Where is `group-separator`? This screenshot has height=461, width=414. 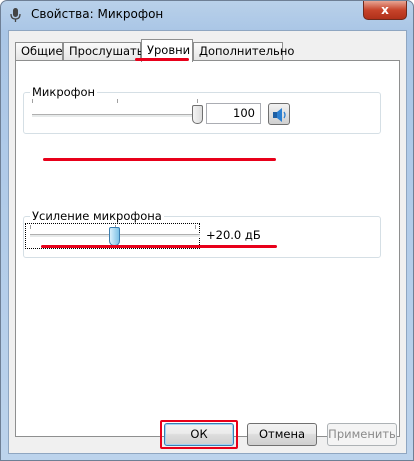 group-separator is located at coordinates (207, 188).